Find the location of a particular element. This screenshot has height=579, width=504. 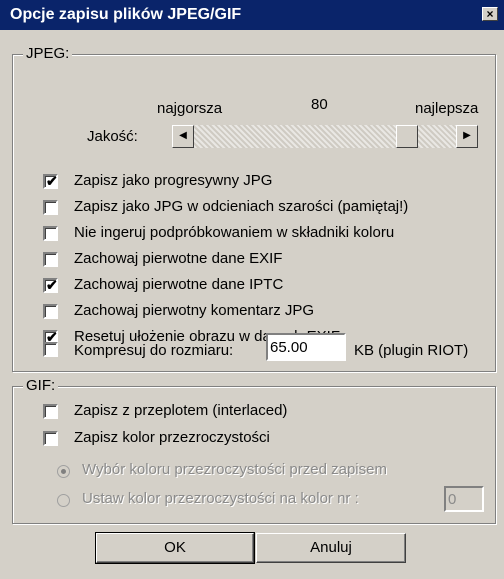

slider-left-button: ◀ is located at coordinates (183, 136).